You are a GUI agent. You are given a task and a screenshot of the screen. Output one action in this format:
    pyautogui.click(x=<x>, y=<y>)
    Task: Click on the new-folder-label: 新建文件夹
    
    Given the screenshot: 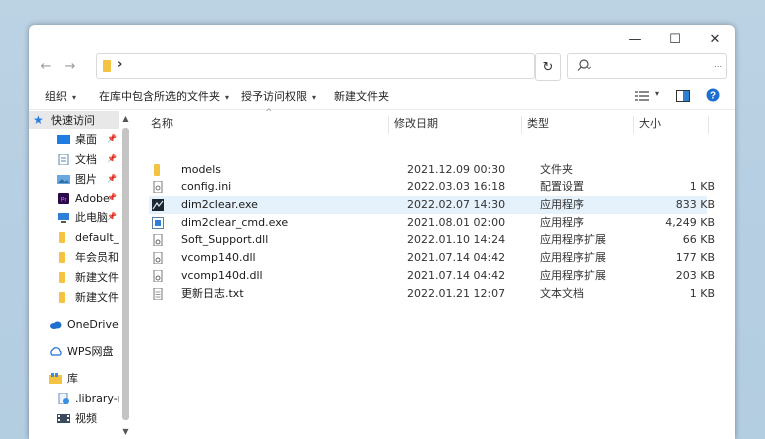 What is the action you would take?
    pyautogui.click(x=361, y=96)
    